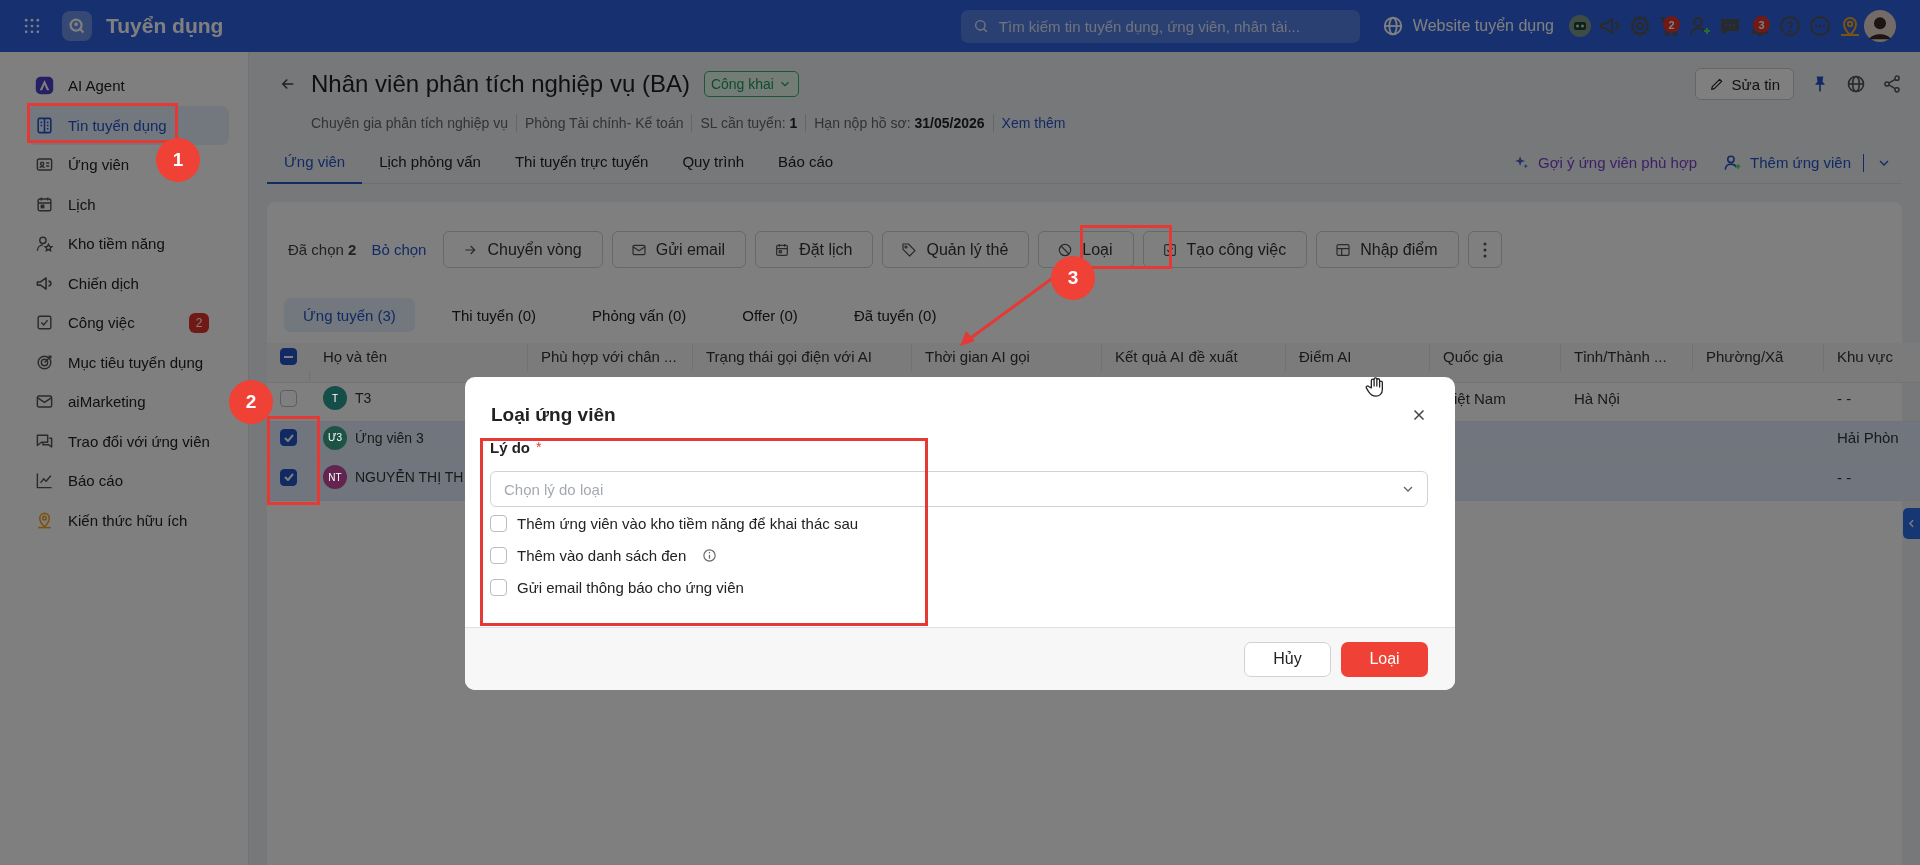  What do you see at coordinates (44, 362) in the screenshot?
I see `target-icon` at bounding box center [44, 362].